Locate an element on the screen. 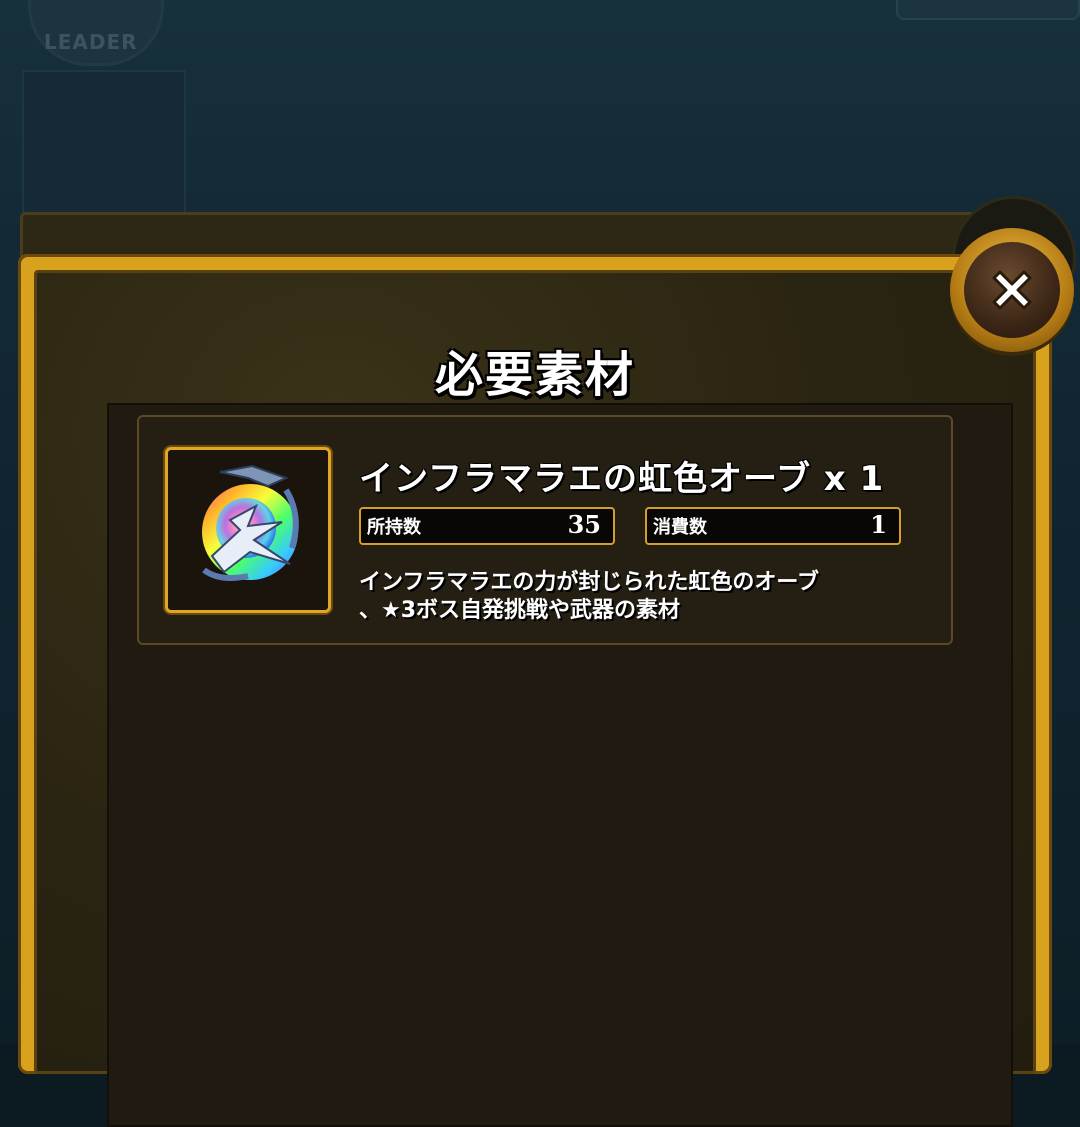  close-button is located at coordinates (1012, 290).